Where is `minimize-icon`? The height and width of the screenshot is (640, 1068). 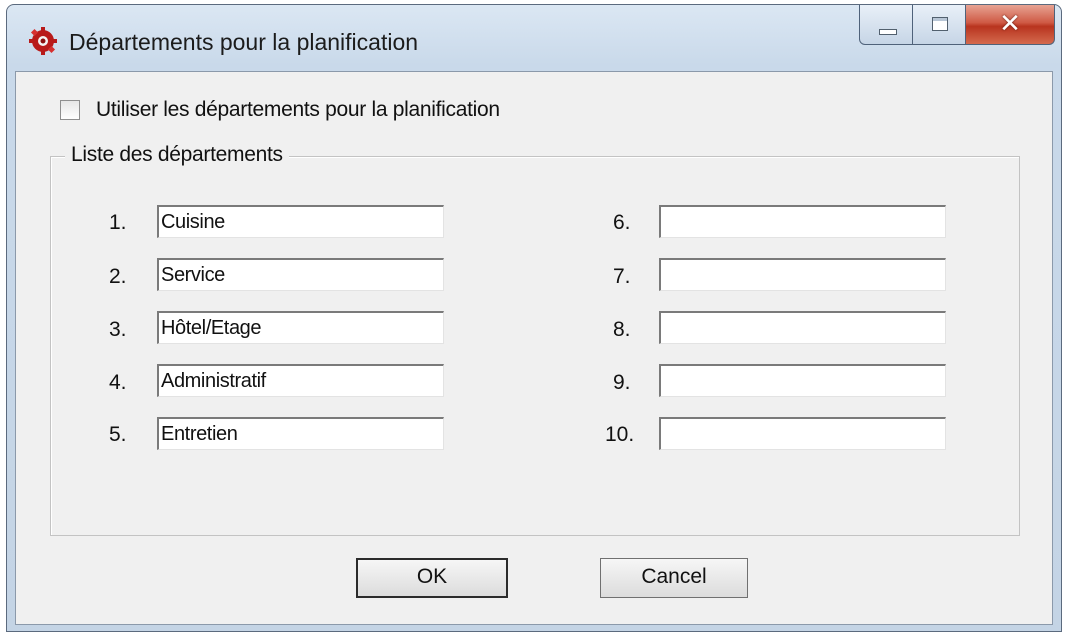 minimize-icon is located at coordinates (888, 32).